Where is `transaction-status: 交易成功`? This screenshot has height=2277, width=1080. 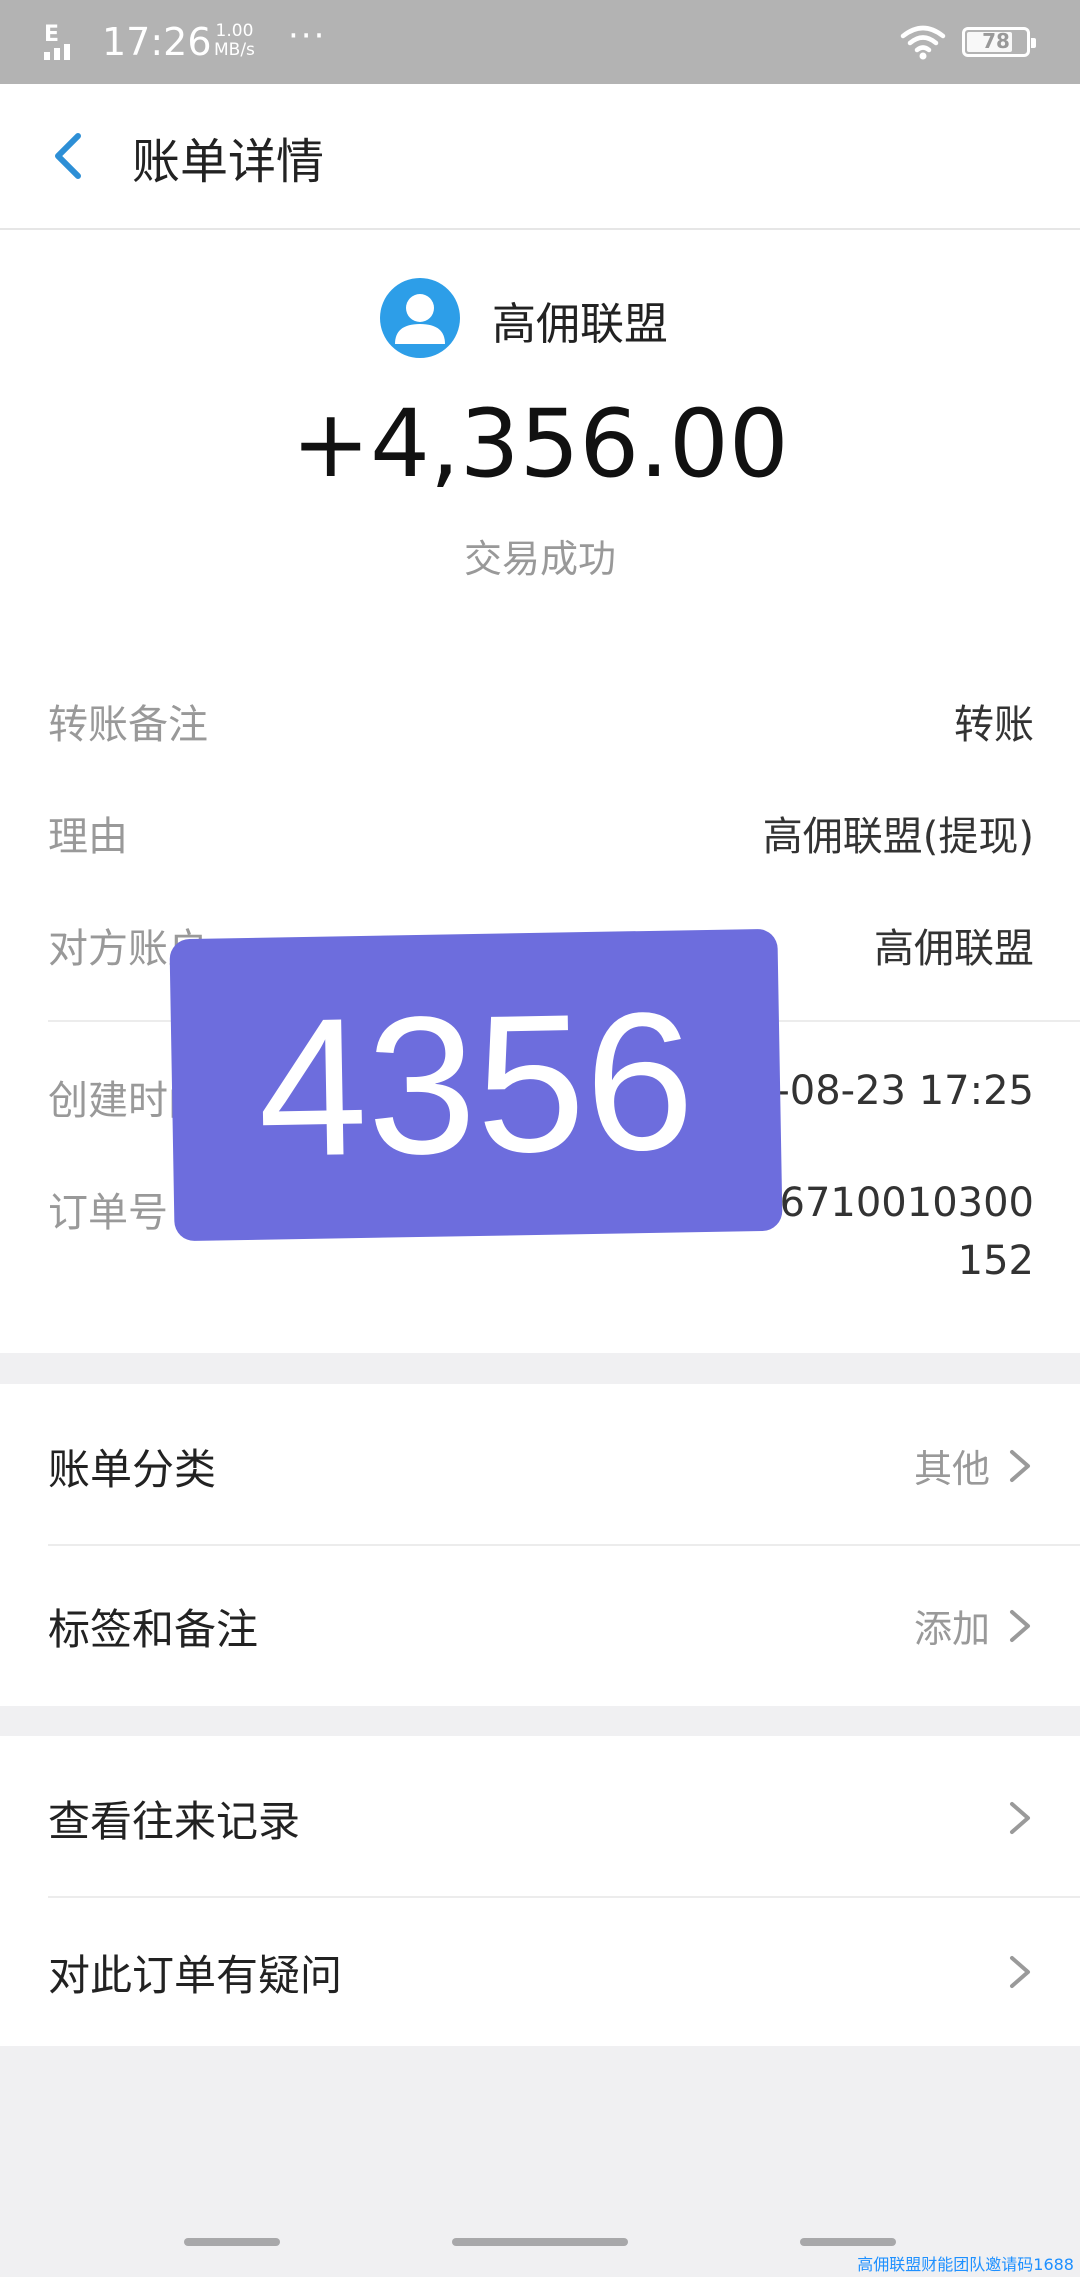
transaction-status: 交易成功 is located at coordinates (539, 559).